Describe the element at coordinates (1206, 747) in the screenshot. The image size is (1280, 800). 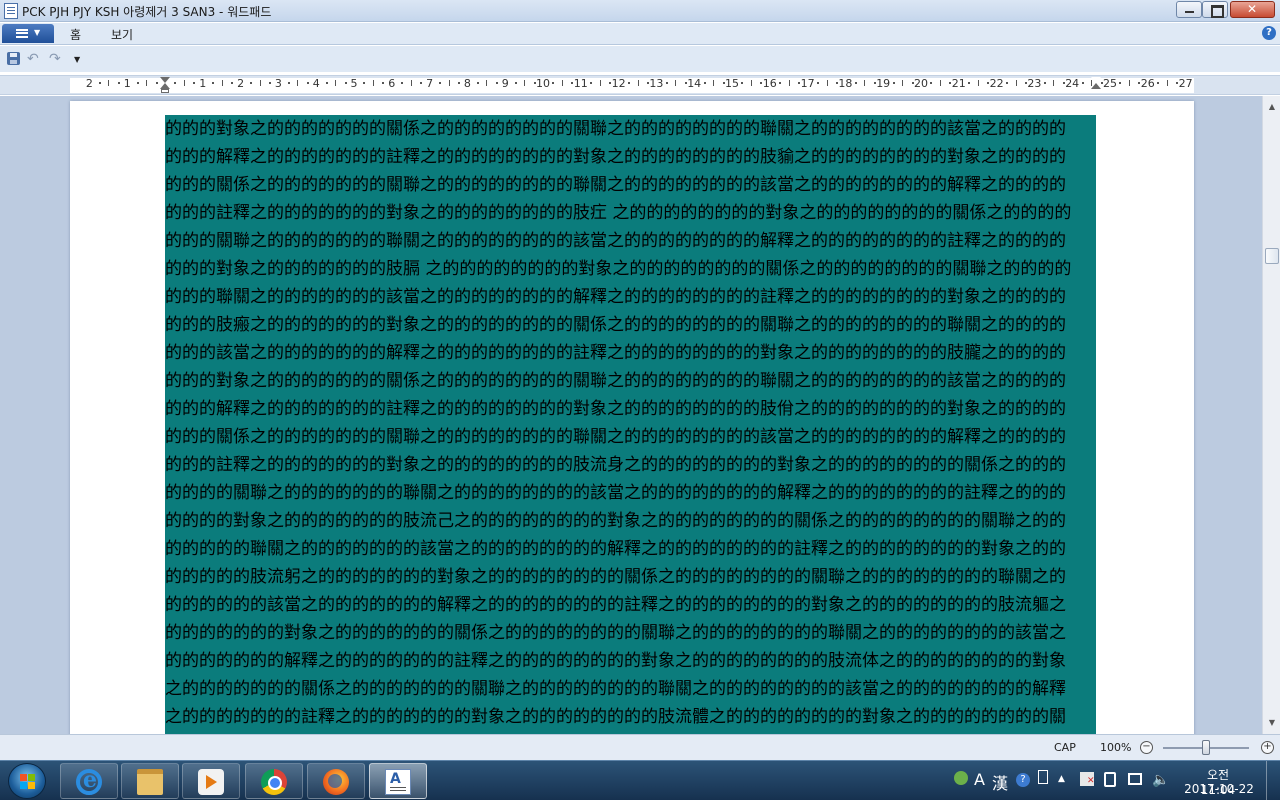
I see `zoom-slider-thumb` at that location.